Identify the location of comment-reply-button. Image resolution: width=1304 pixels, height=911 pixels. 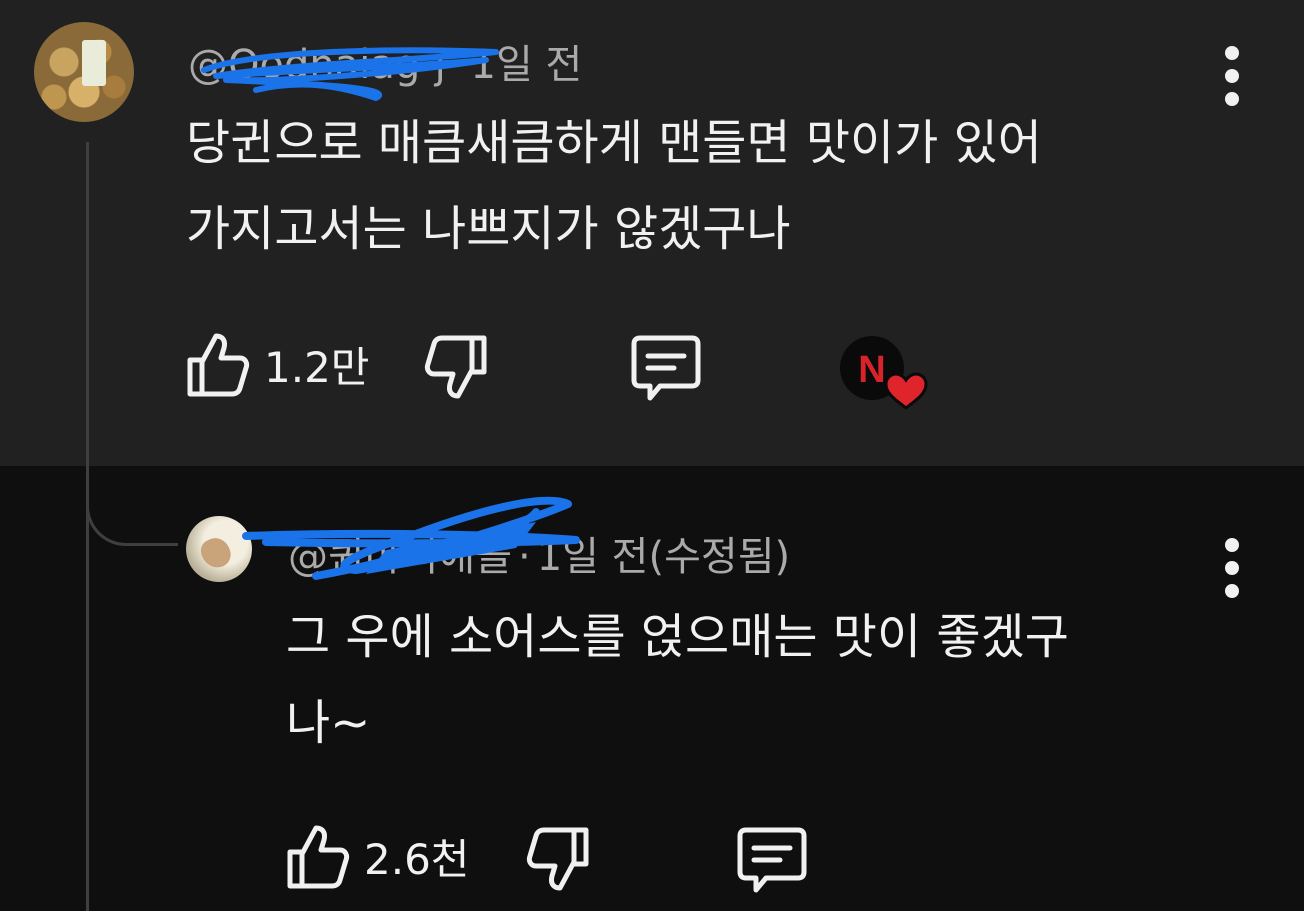
(666, 368).